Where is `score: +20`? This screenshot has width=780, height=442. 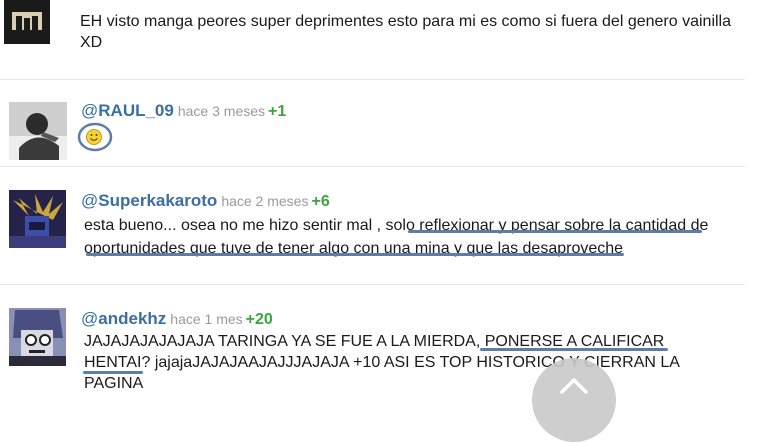
score: +20 is located at coordinates (259, 319).